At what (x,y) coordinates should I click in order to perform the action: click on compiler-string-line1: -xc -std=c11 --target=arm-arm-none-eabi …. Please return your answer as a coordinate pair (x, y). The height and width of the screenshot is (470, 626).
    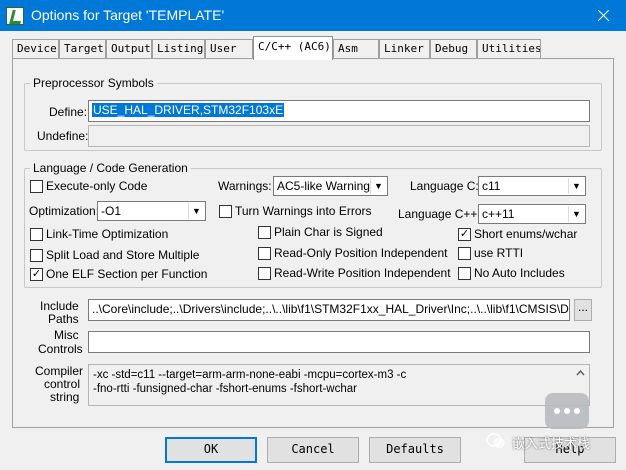
    Looking at the image, I should click on (250, 375).